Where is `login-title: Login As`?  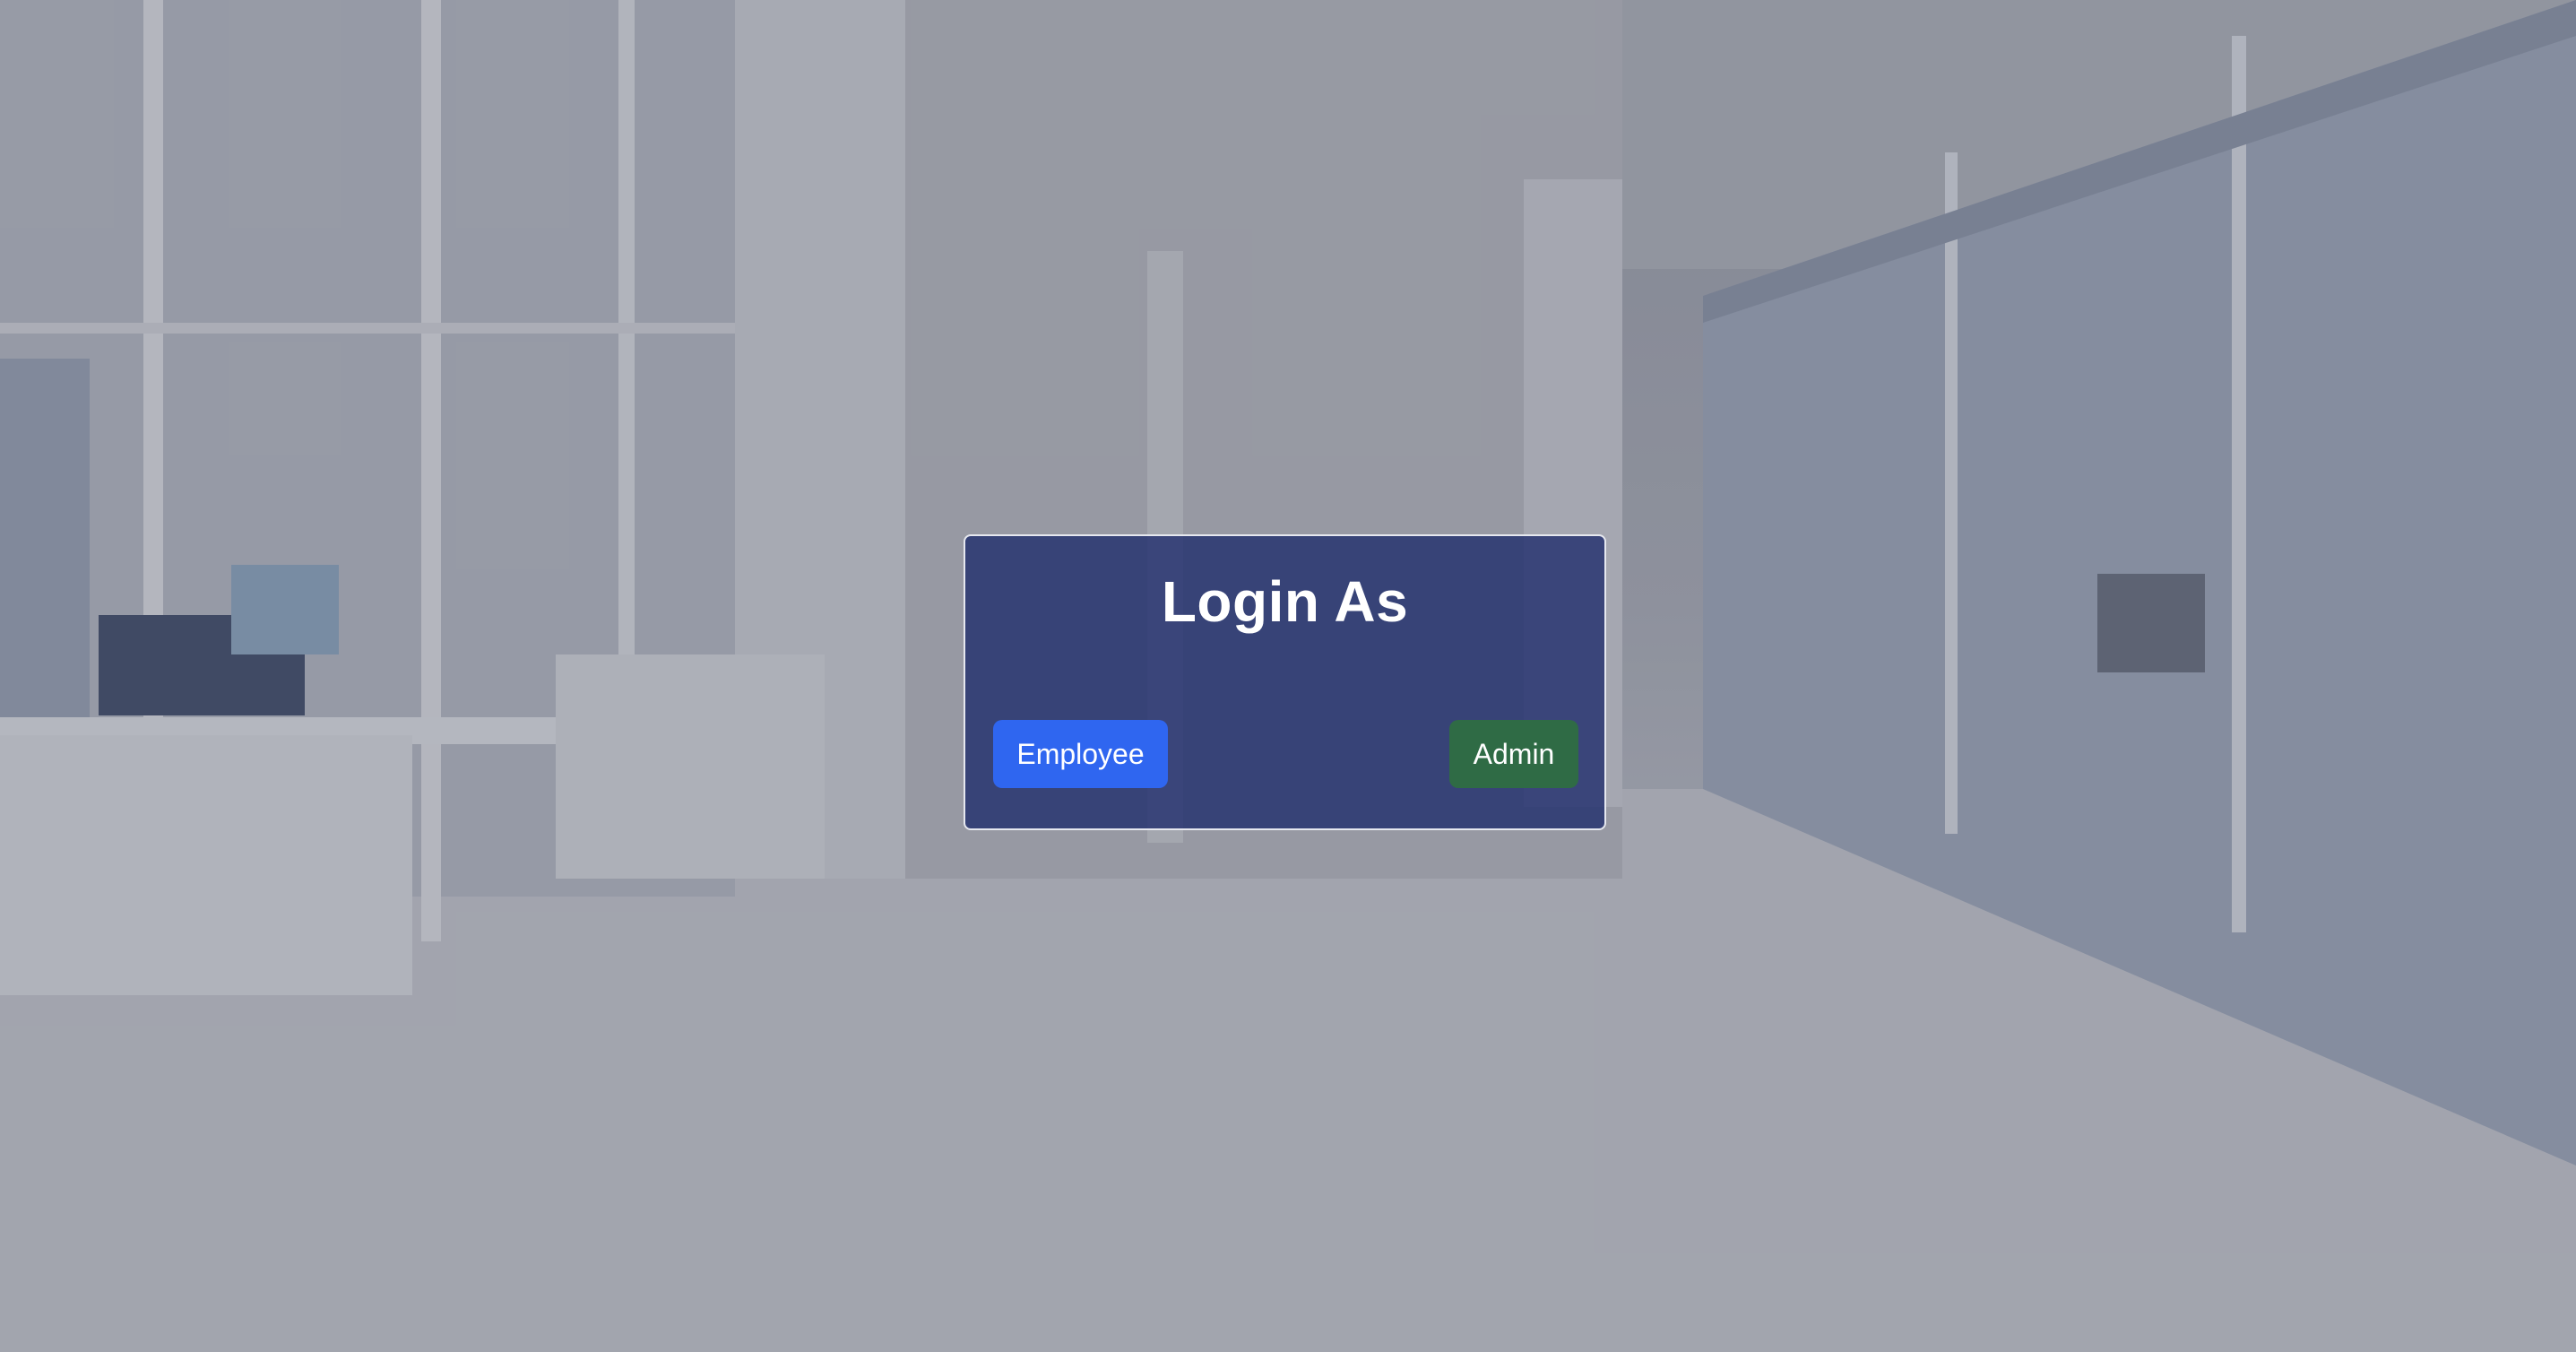
login-title: Login As is located at coordinates (1285, 601).